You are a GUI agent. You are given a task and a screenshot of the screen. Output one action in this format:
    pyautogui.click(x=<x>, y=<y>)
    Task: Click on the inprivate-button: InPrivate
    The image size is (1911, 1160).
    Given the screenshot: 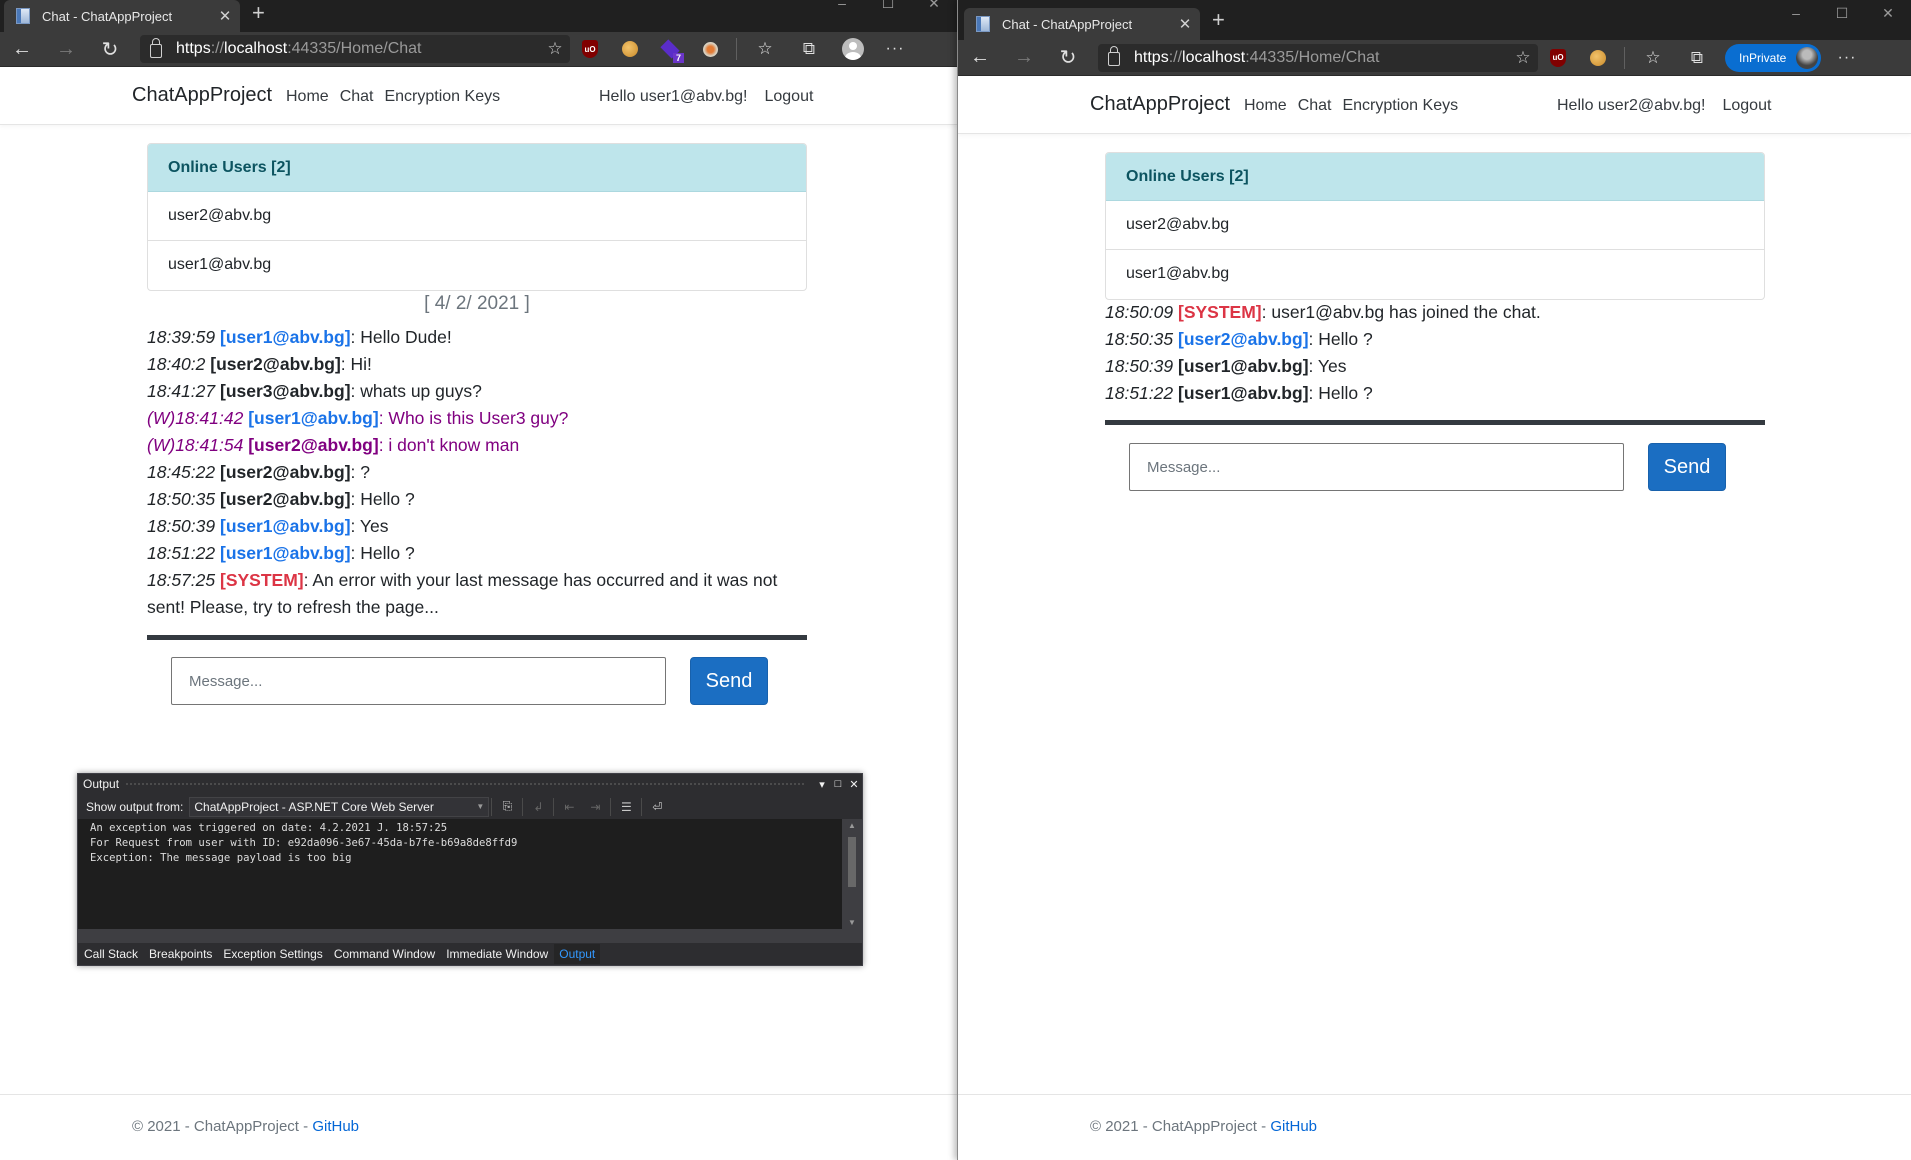 What is the action you would take?
    pyautogui.click(x=1773, y=57)
    